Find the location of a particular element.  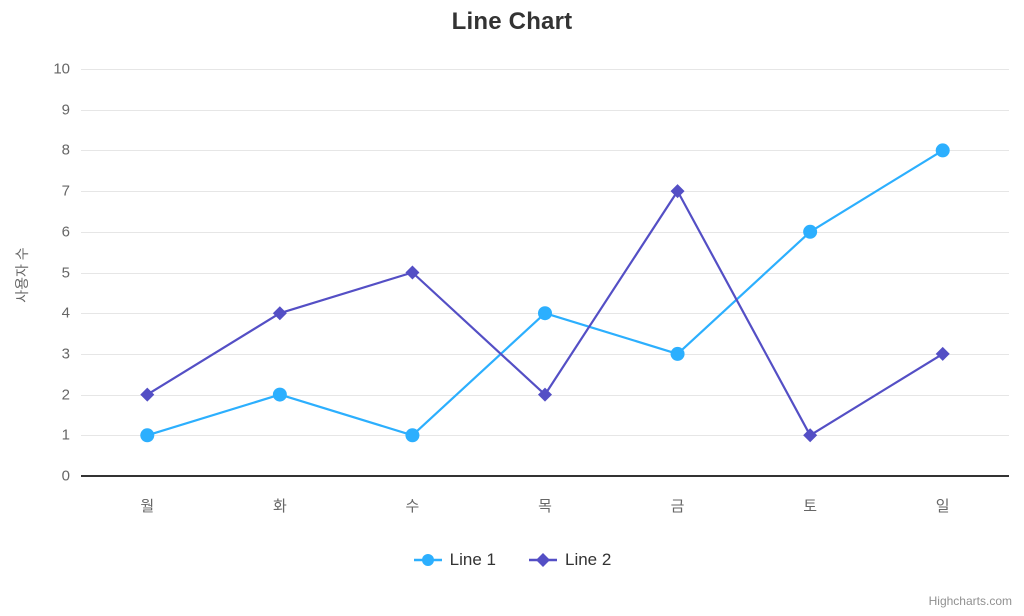

highcharts-credits: Highcharts.com is located at coordinates (970, 601).